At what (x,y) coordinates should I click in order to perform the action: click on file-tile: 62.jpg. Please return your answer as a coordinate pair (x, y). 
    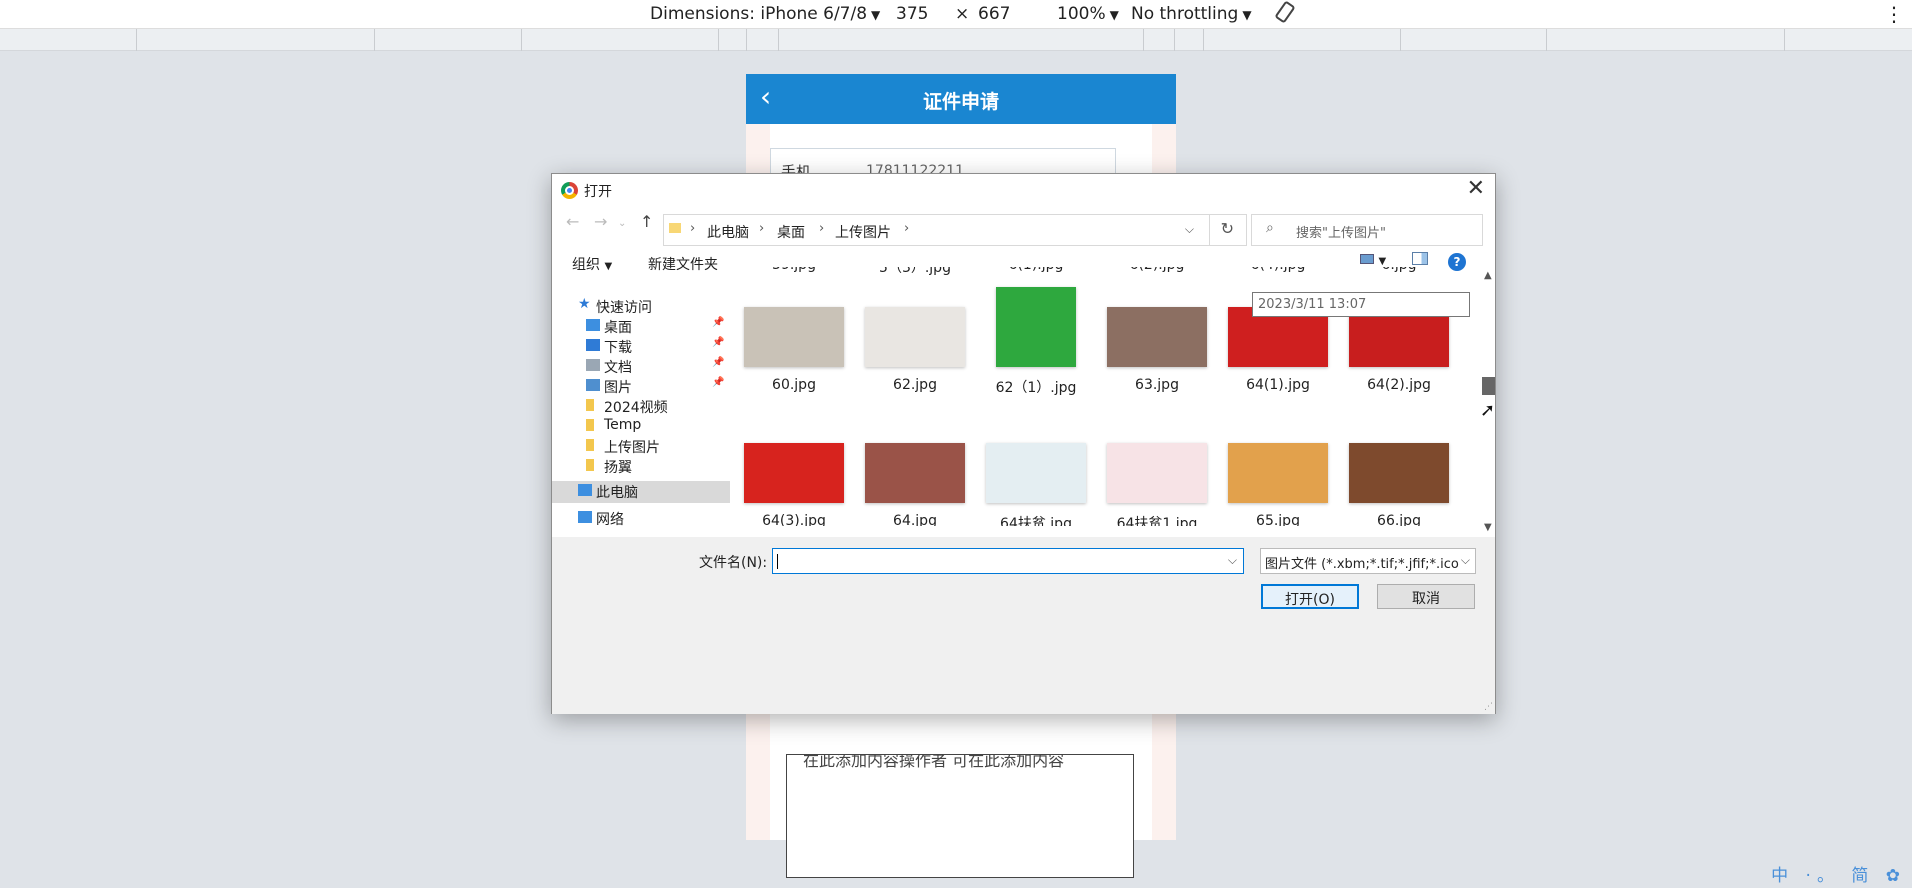
    Looking at the image, I should click on (915, 352).